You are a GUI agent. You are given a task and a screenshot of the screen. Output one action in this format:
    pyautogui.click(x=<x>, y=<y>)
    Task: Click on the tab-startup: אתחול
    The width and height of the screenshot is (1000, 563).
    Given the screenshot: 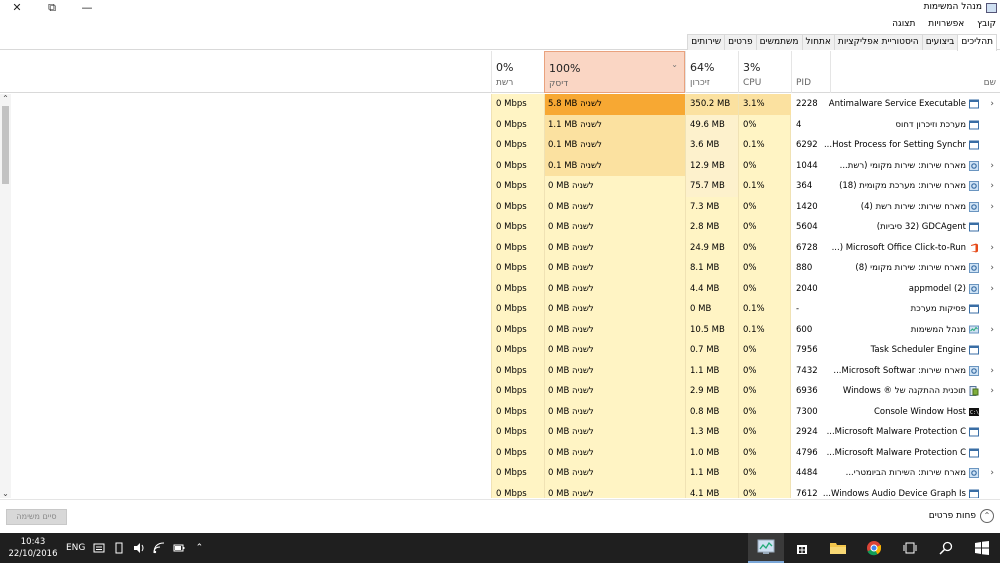 What is the action you would take?
    pyautogui.click(x=818, y=42)
    